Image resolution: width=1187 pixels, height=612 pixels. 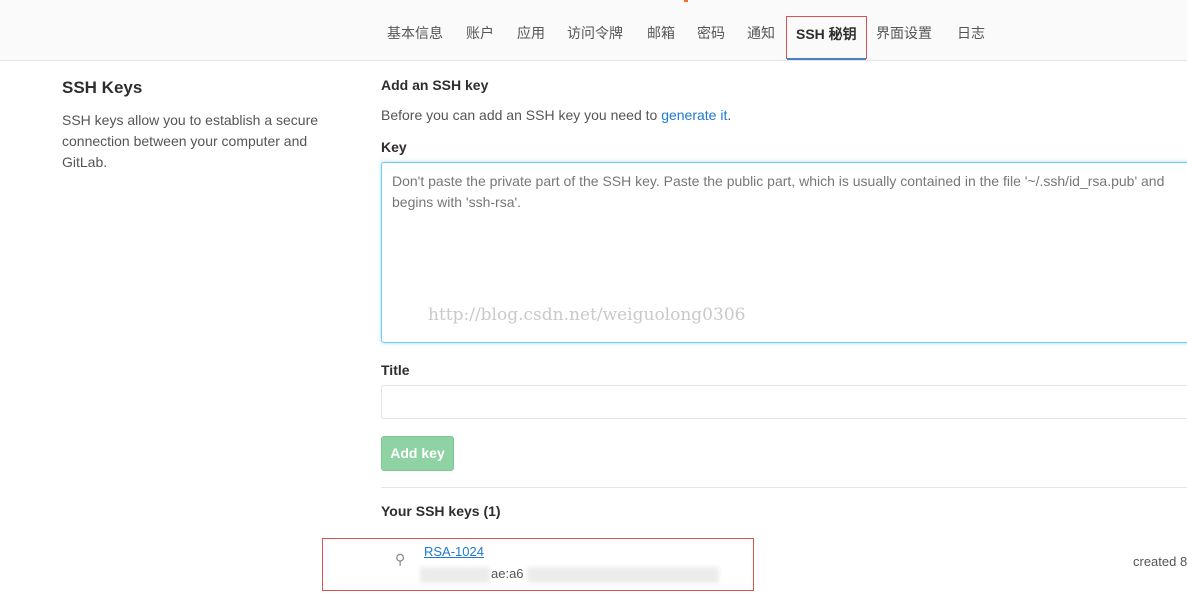 What do you see at coordinates (507, 573) in the screenshot?
I see `key-fingerprint: ae:a6` at bounding box center [507, 573].